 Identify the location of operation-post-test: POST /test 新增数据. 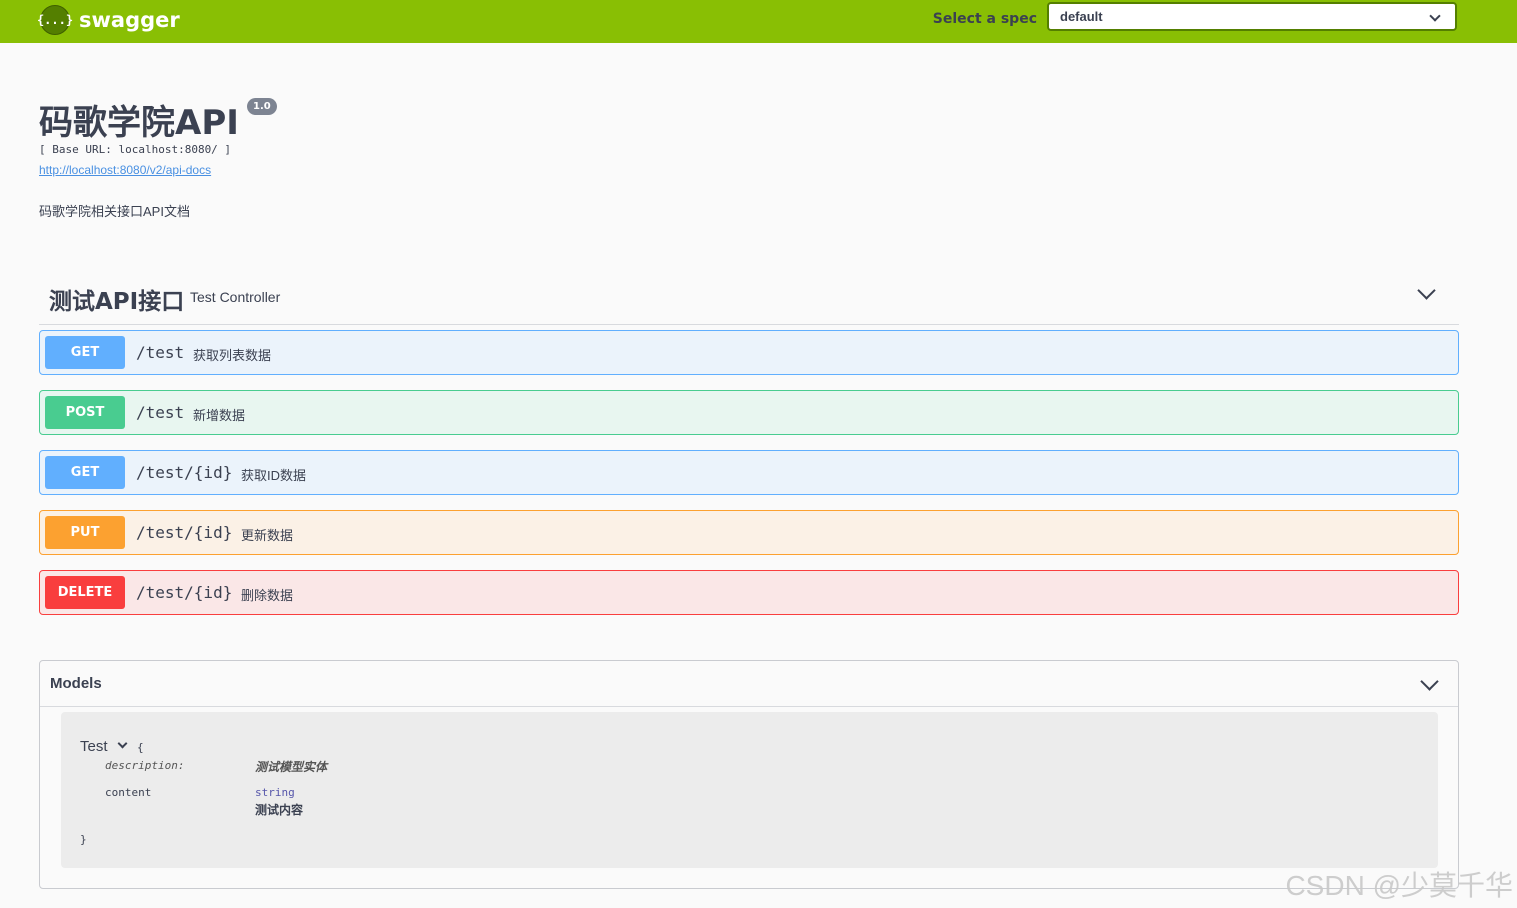
(749, 412).